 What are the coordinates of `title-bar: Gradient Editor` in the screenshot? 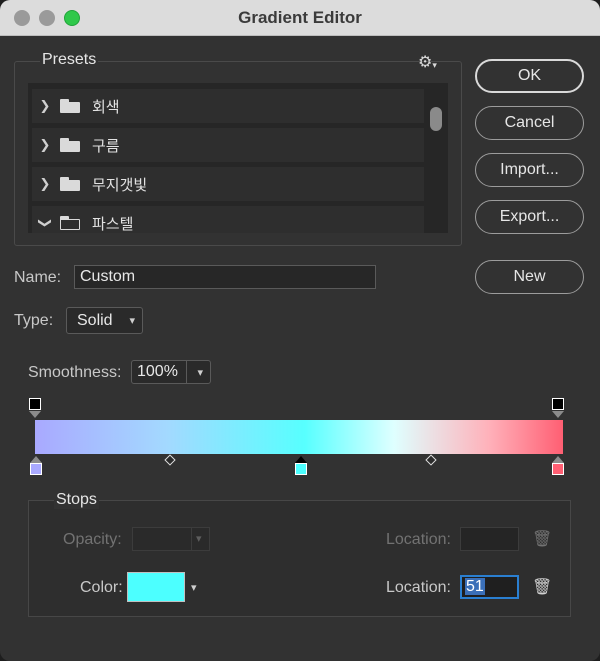 It's located at (300, 18).